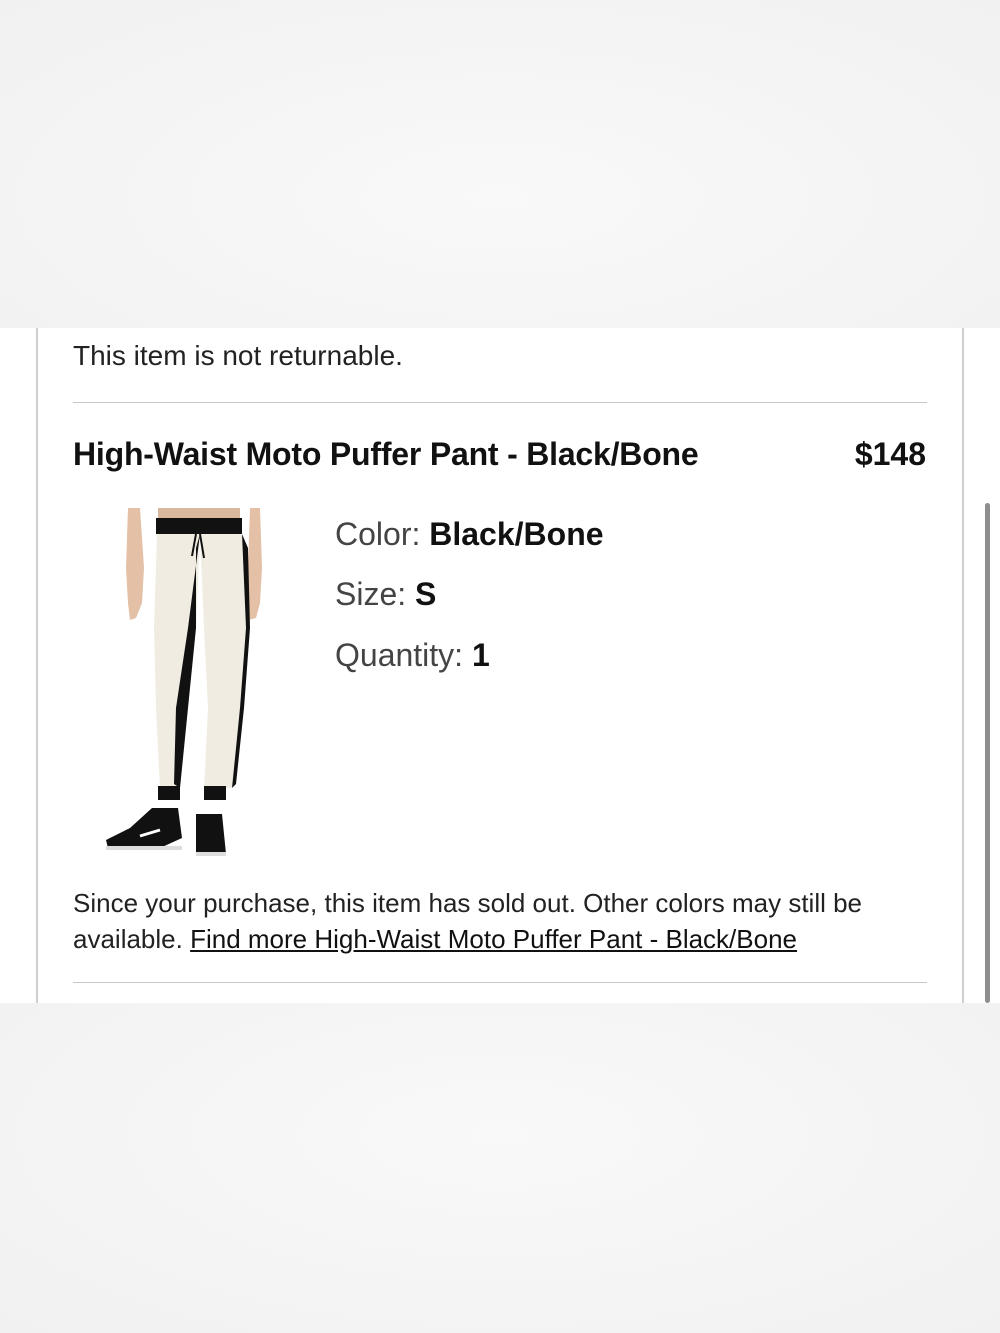 Image resolution: width=1000 pixels, height=1333 pixels. I want to click on size-label: Size:, so click(371, 594).